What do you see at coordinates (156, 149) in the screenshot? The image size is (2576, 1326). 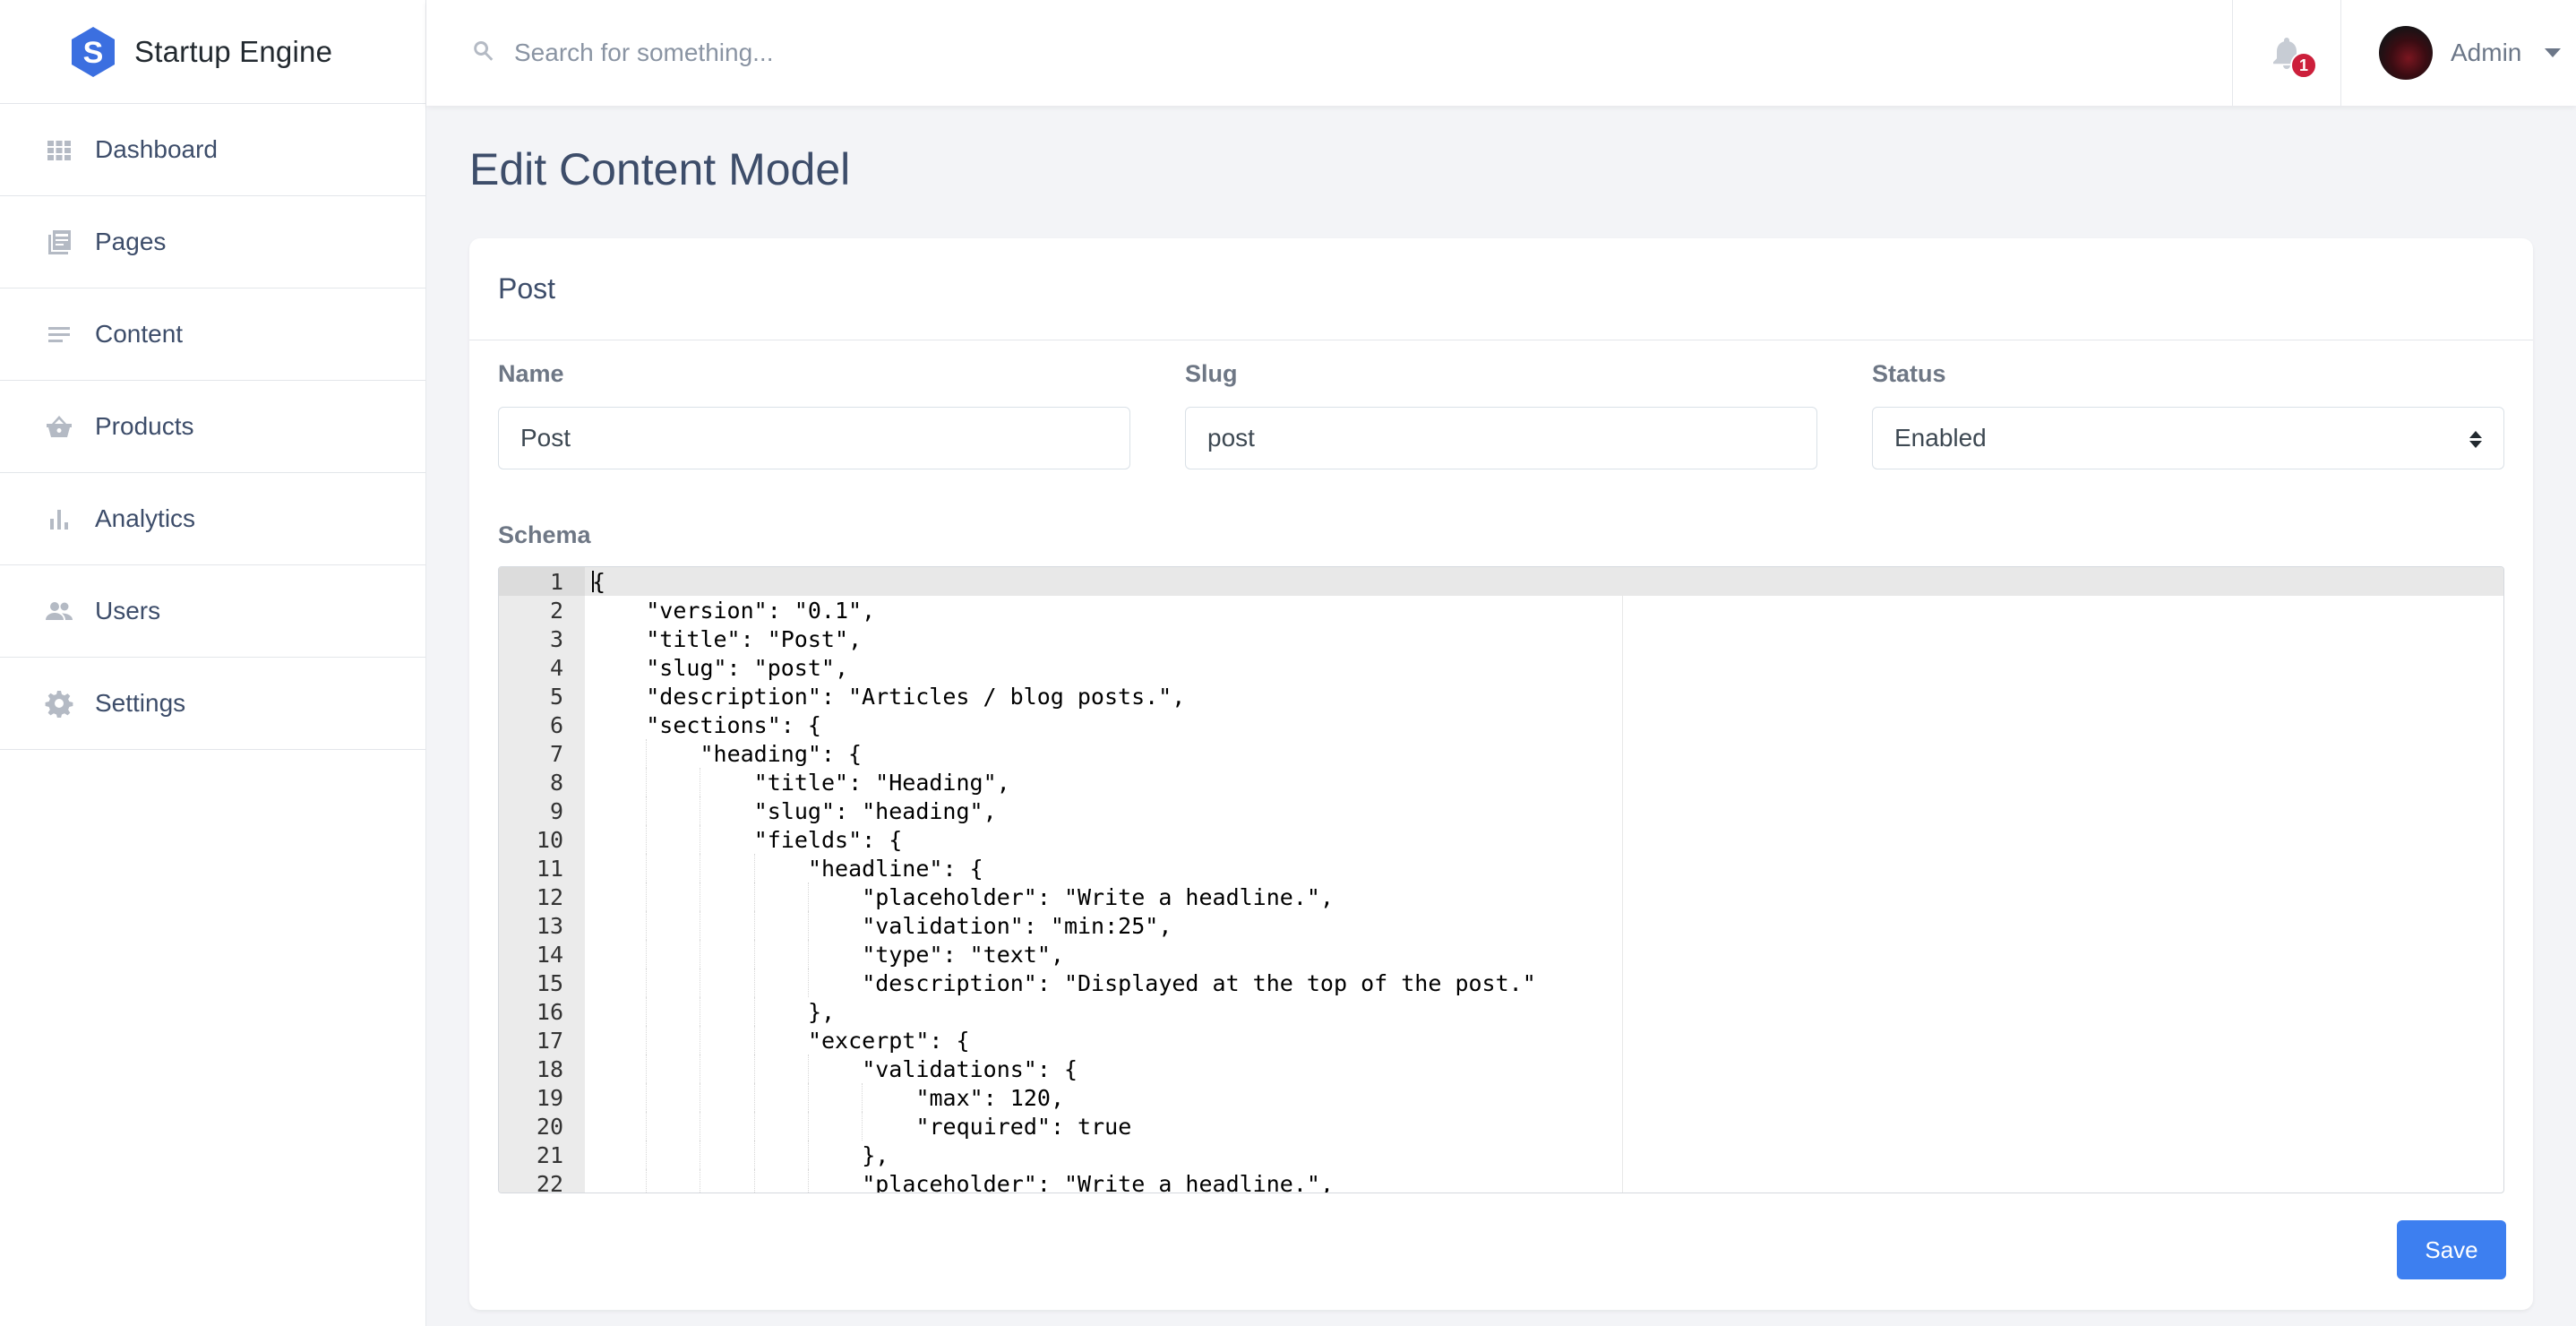 I see `sidebar-item-label: Dashboard` at bounding box center [156, 149].